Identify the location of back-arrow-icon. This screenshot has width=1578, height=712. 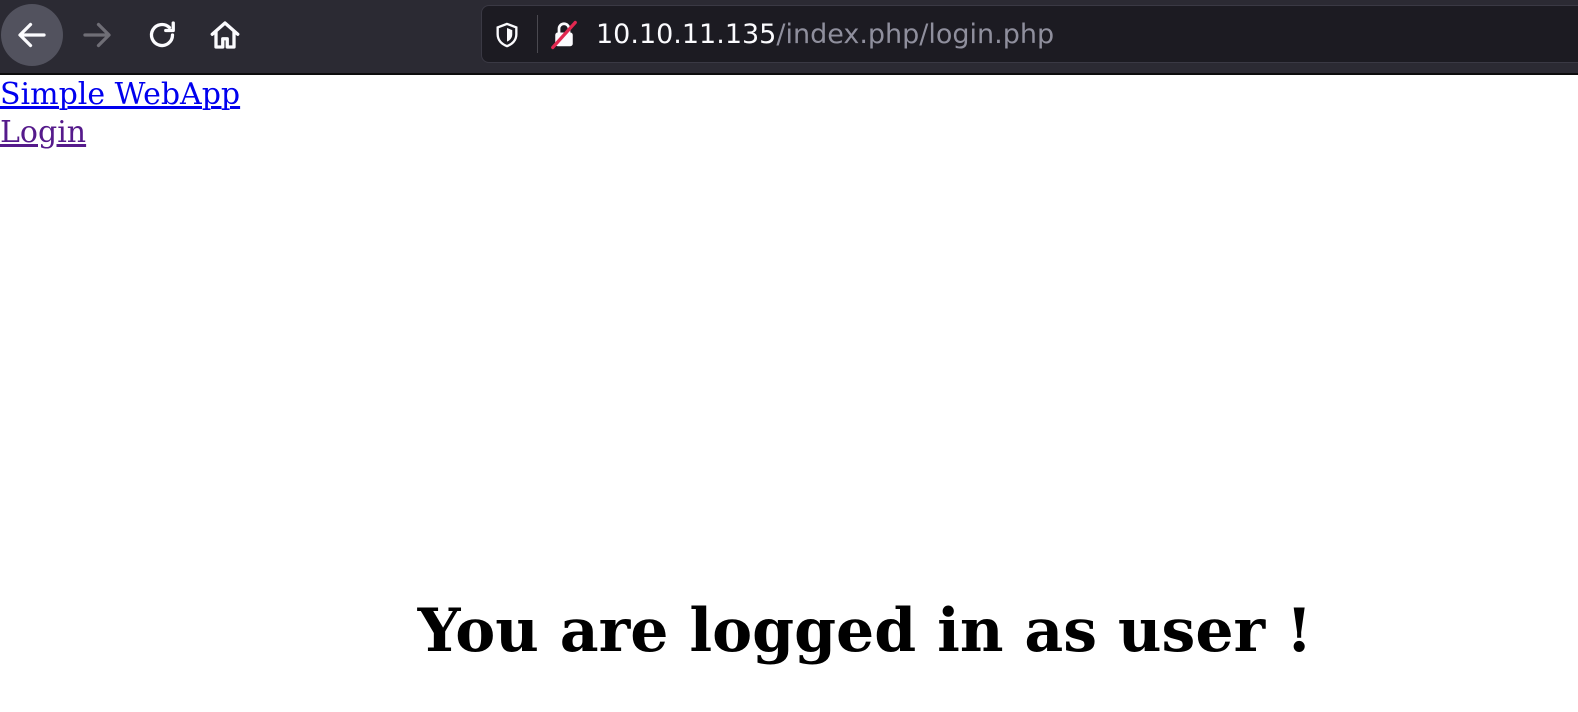
(32, 35).